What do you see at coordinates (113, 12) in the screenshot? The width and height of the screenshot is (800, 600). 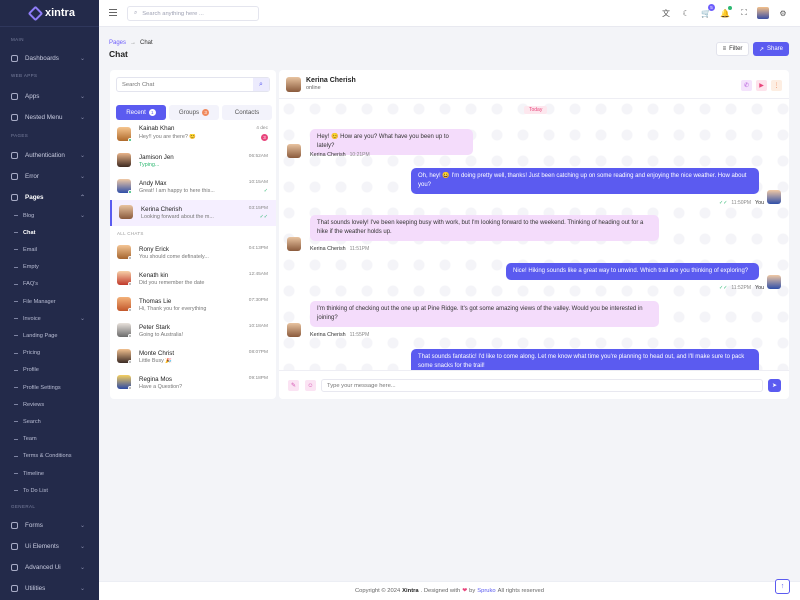 I see `menu-toggle-icon` at bounding box center [113, 12].